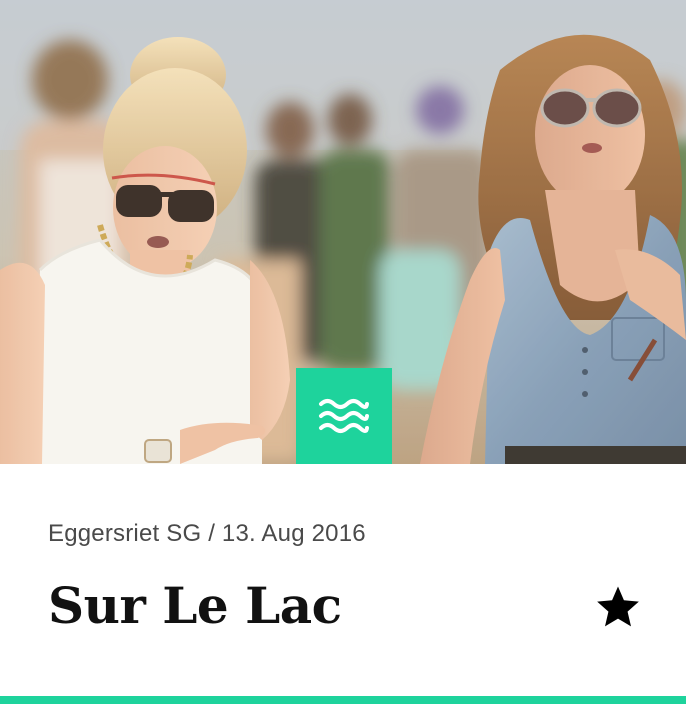 Image resolution: width=686 pixels, height=704 pixels. I want to click on category-badge, so click(344, 416).